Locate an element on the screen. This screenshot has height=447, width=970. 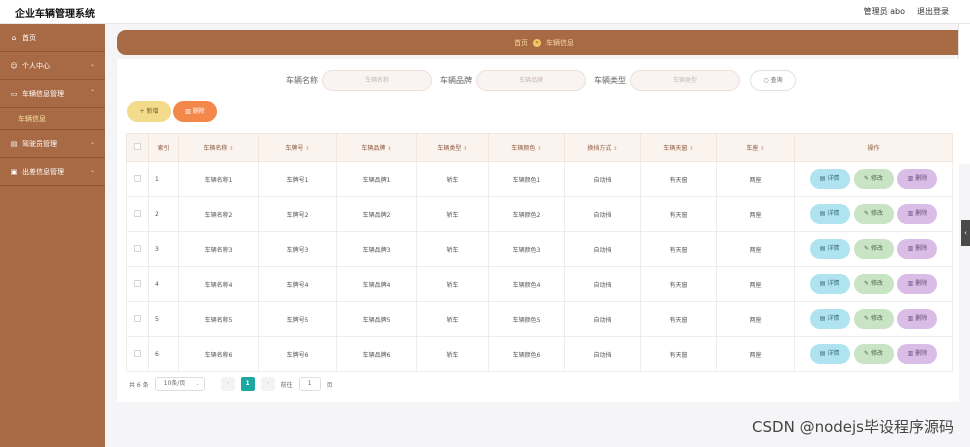
trash-icon: ▥ is located at coordinates (910, 318).